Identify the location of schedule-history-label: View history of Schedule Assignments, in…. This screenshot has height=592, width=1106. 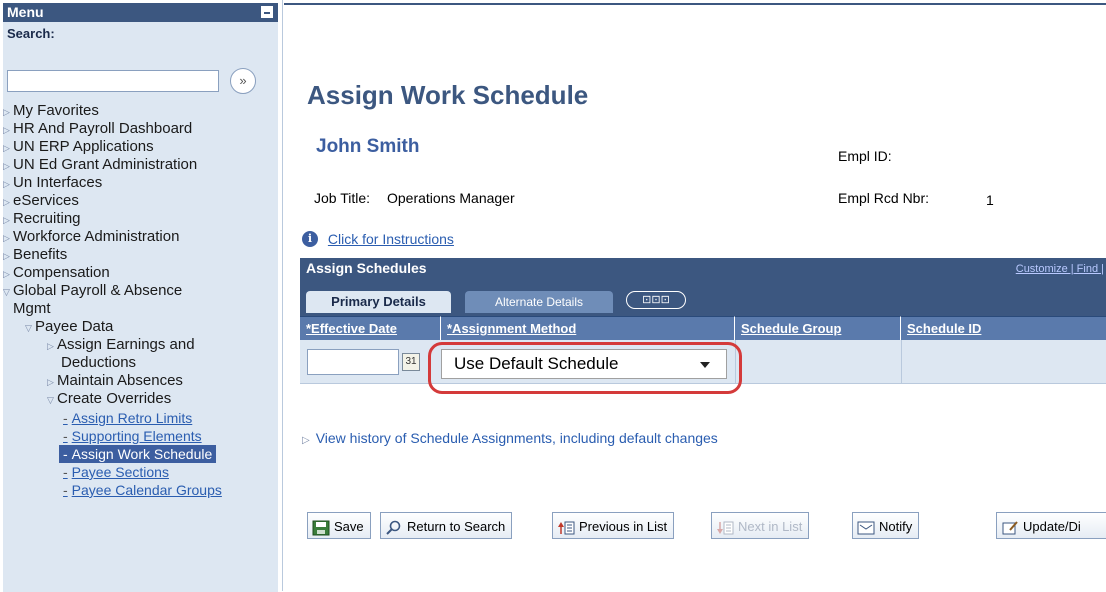
(516, 438).